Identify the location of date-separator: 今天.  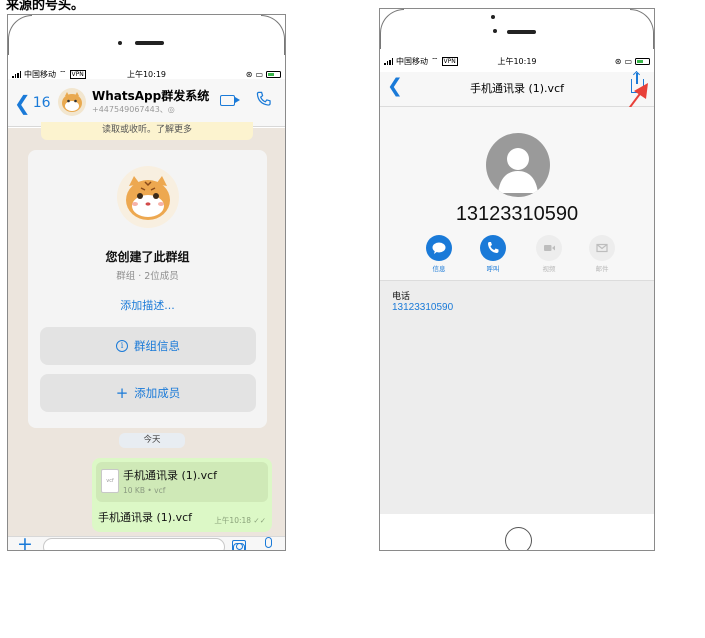
(152, 440).